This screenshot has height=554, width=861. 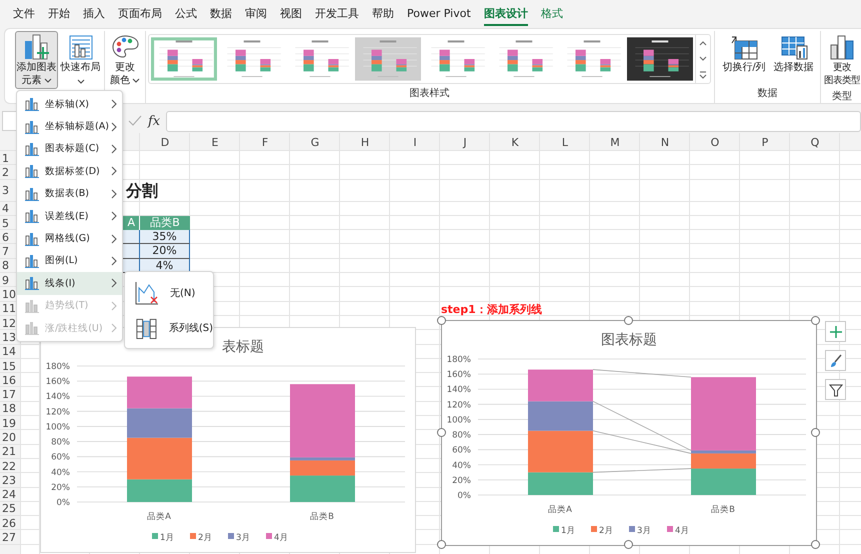 I want to click on row-header: 27, so click(x=10, y=537).